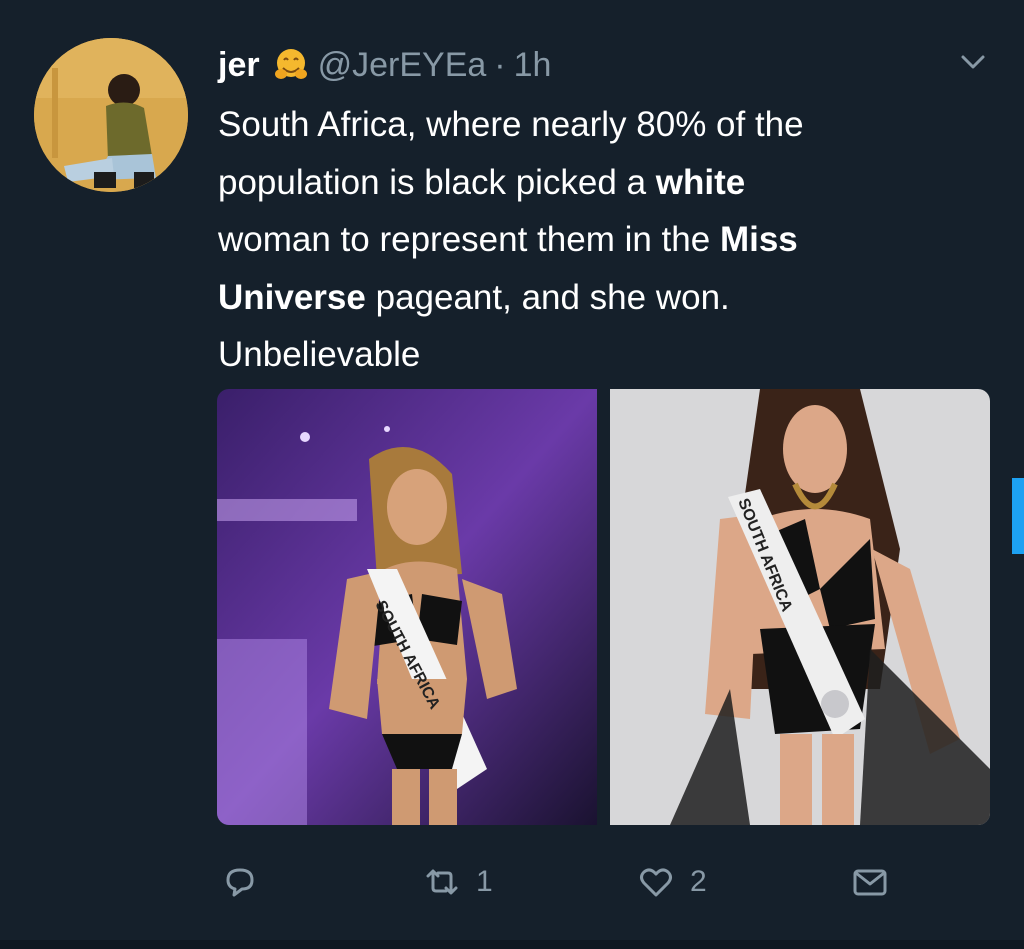  I want to click on retweet-icon, so click(442, 882).